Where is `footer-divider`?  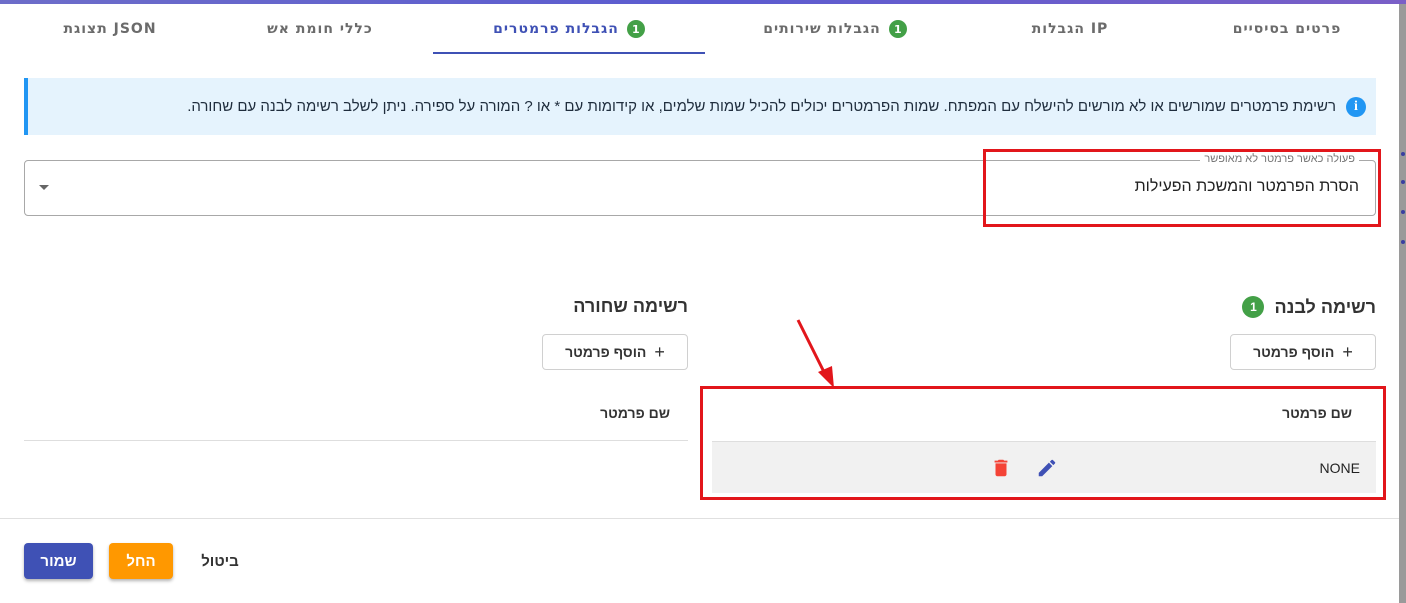 footer-divider is located at coordinates (699, 518).